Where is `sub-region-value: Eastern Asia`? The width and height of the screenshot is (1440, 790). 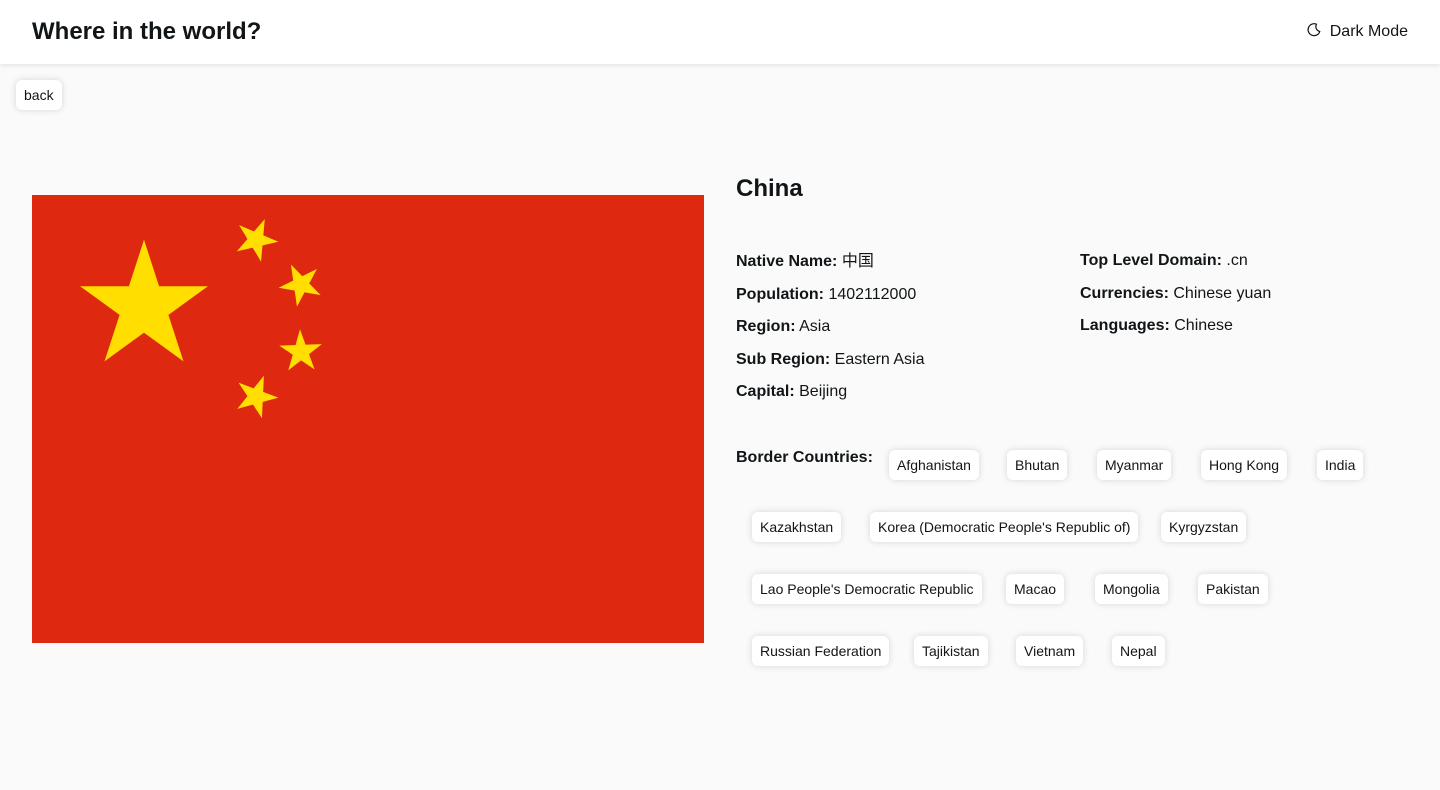
sub-region-value: Eastern Asia is located at coordinates (879, 359).